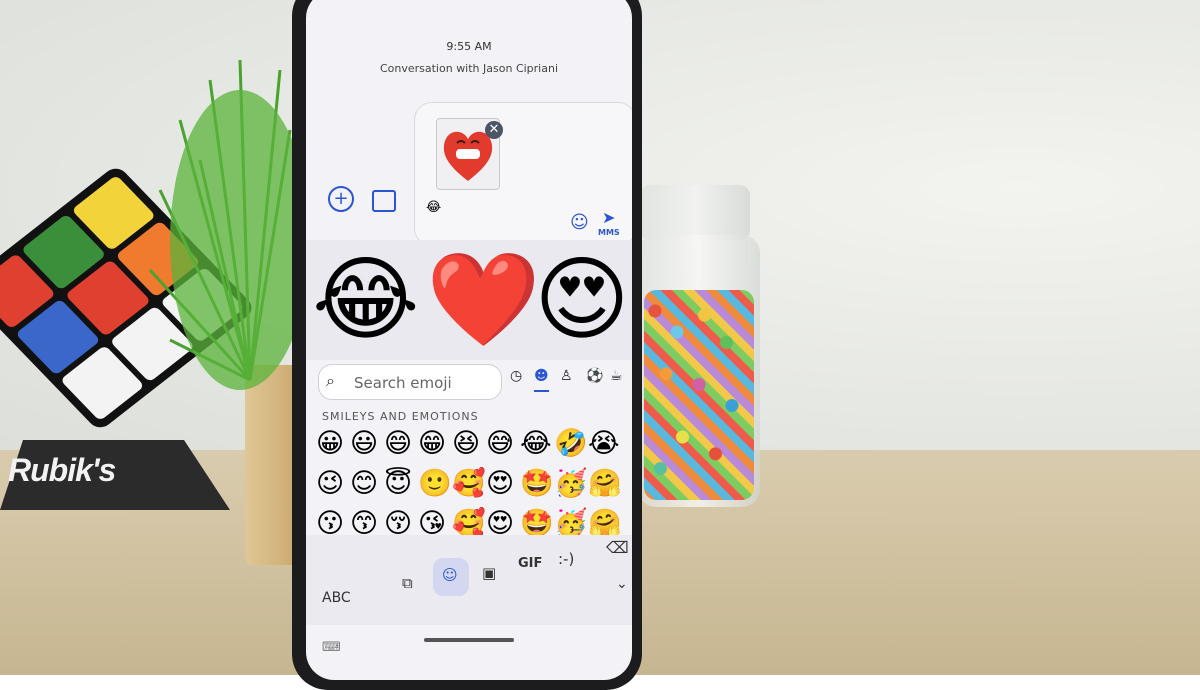 This screenshot has width=1200, height=690. Describe the element at coordinates (530, 563) in the screenshot. I see `gif-tab: GIF` at that location.